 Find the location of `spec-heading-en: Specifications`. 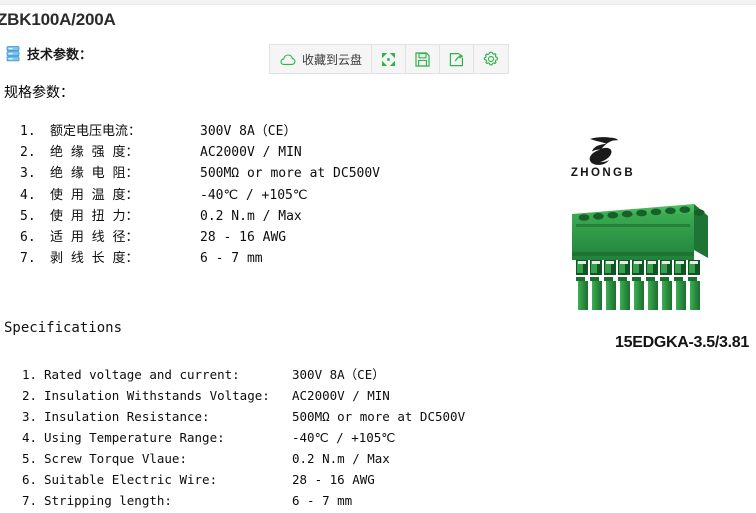

spec-heading-en: Specifications is located at coordinates (63, 328).